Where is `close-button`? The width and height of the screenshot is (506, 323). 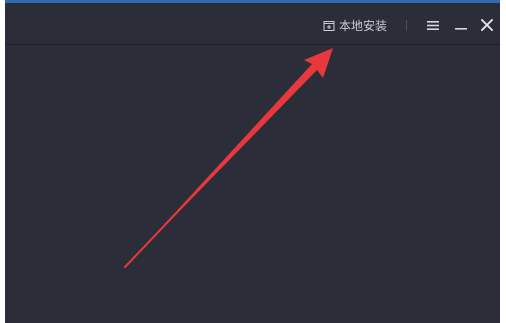 close-button is located at coordinates (487, 25).